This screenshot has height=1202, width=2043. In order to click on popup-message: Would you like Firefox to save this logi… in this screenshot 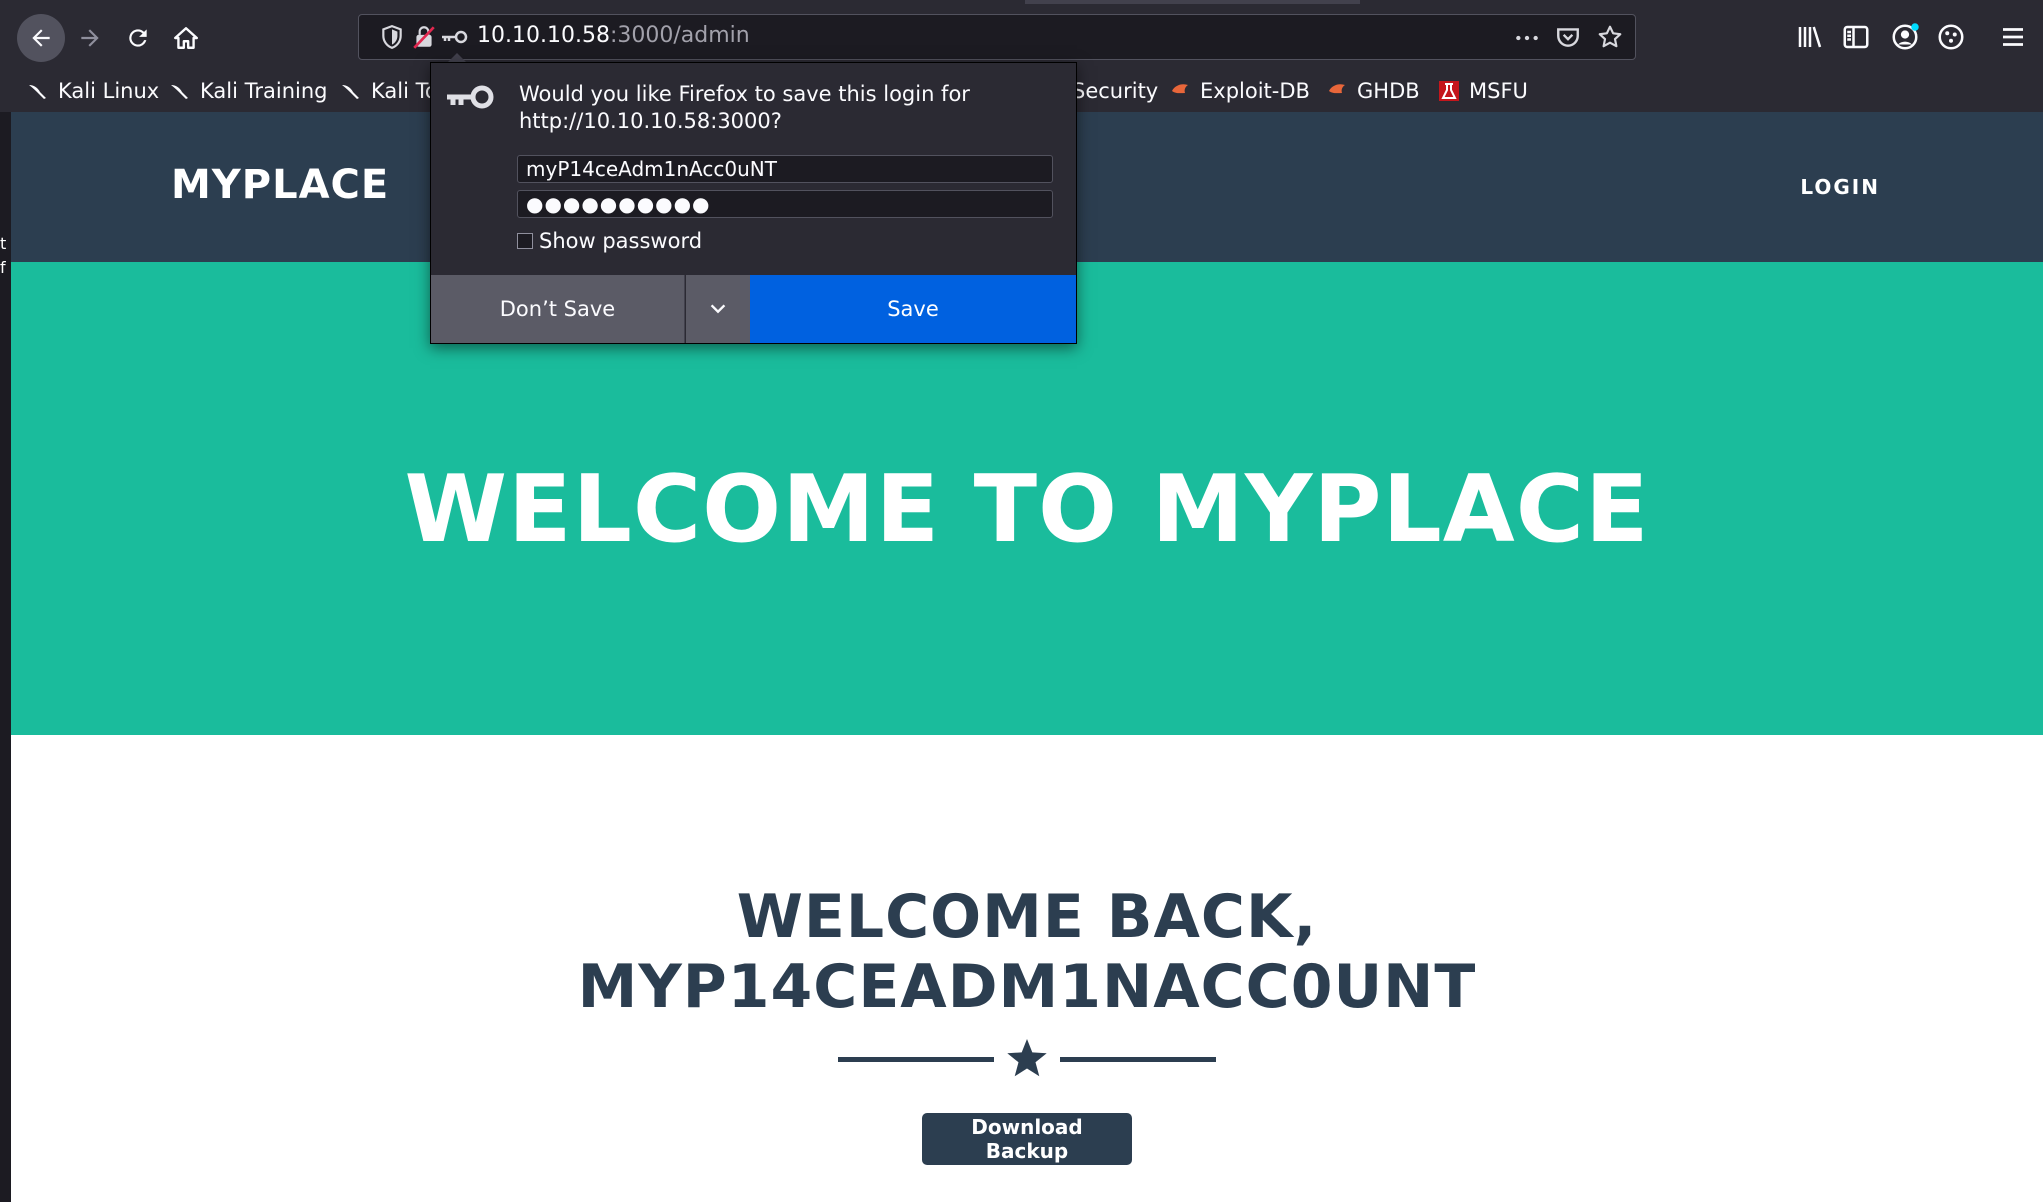, I will do `click(744, 107)`.